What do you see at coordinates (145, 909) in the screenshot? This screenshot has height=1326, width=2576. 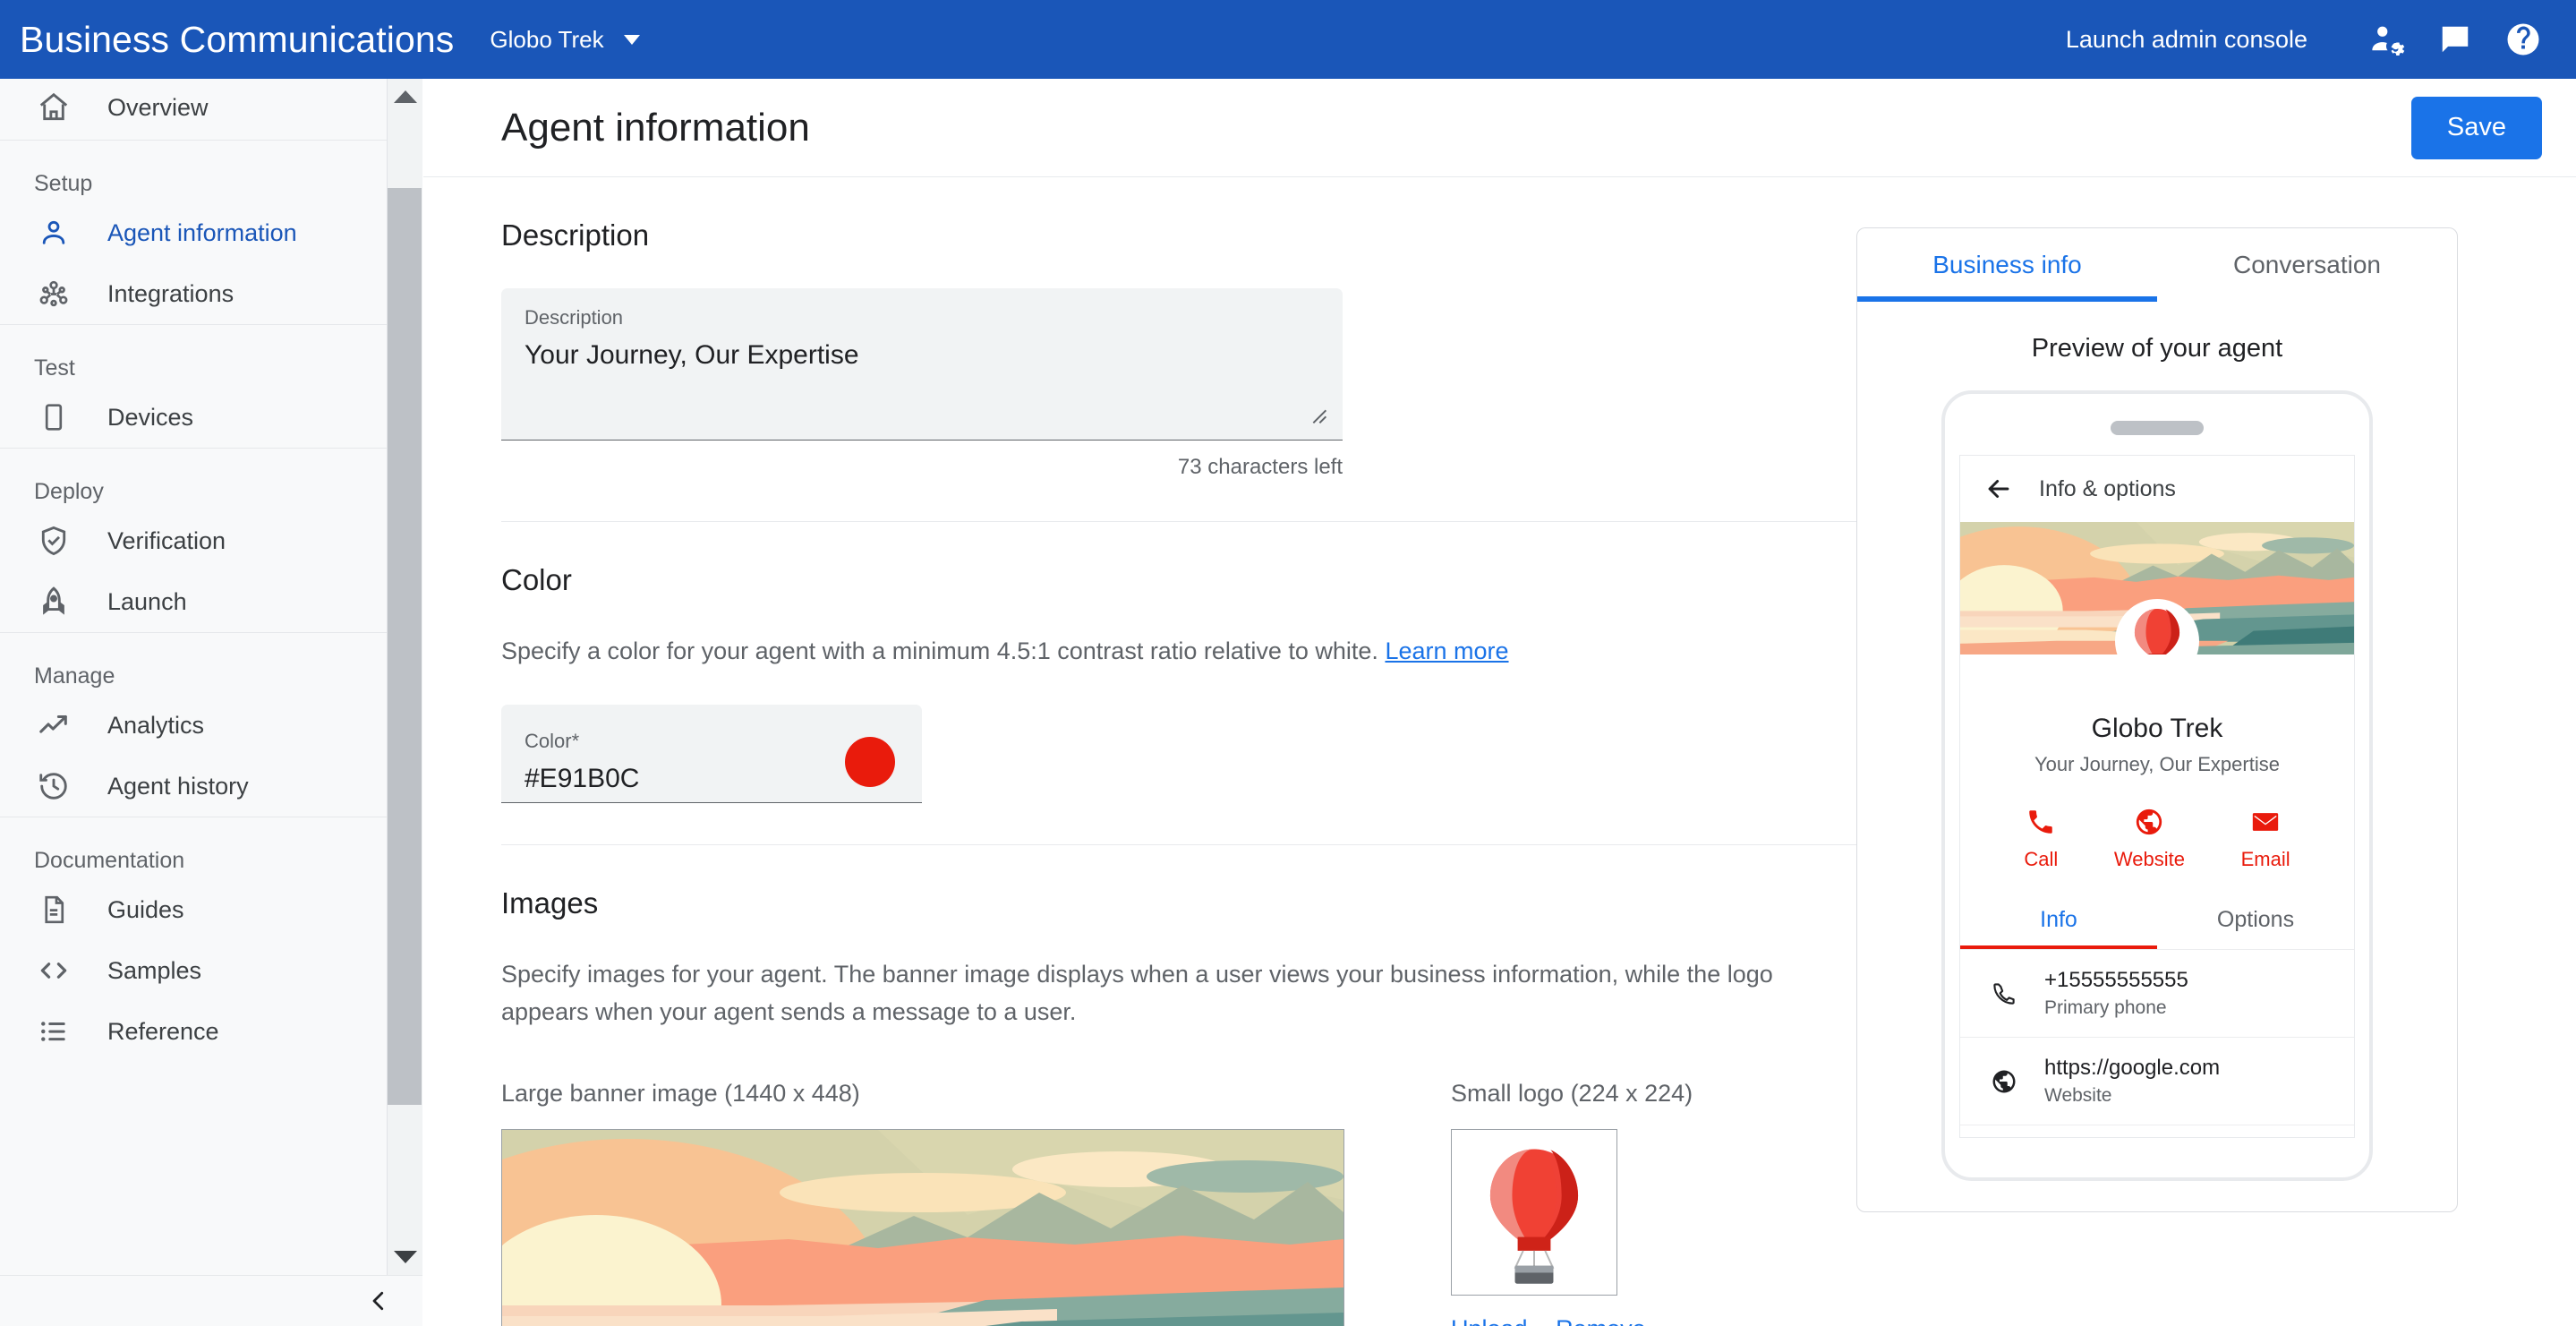 I see `sidebar-item-label: Guides` at bounding box center [145, 909].